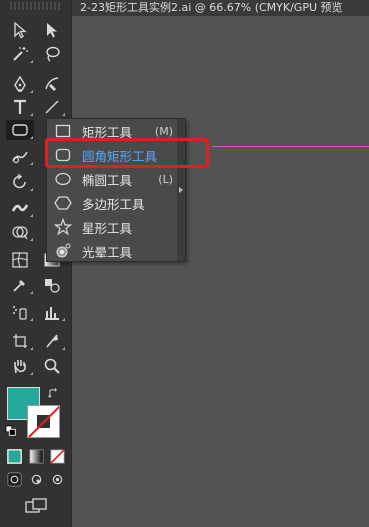  I want to click on flyout-item-polygon-tool: 多边形工具, so click(113, 203).